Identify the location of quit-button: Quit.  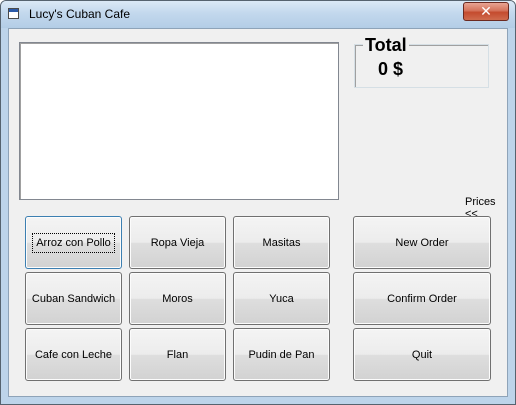
(422, 354).